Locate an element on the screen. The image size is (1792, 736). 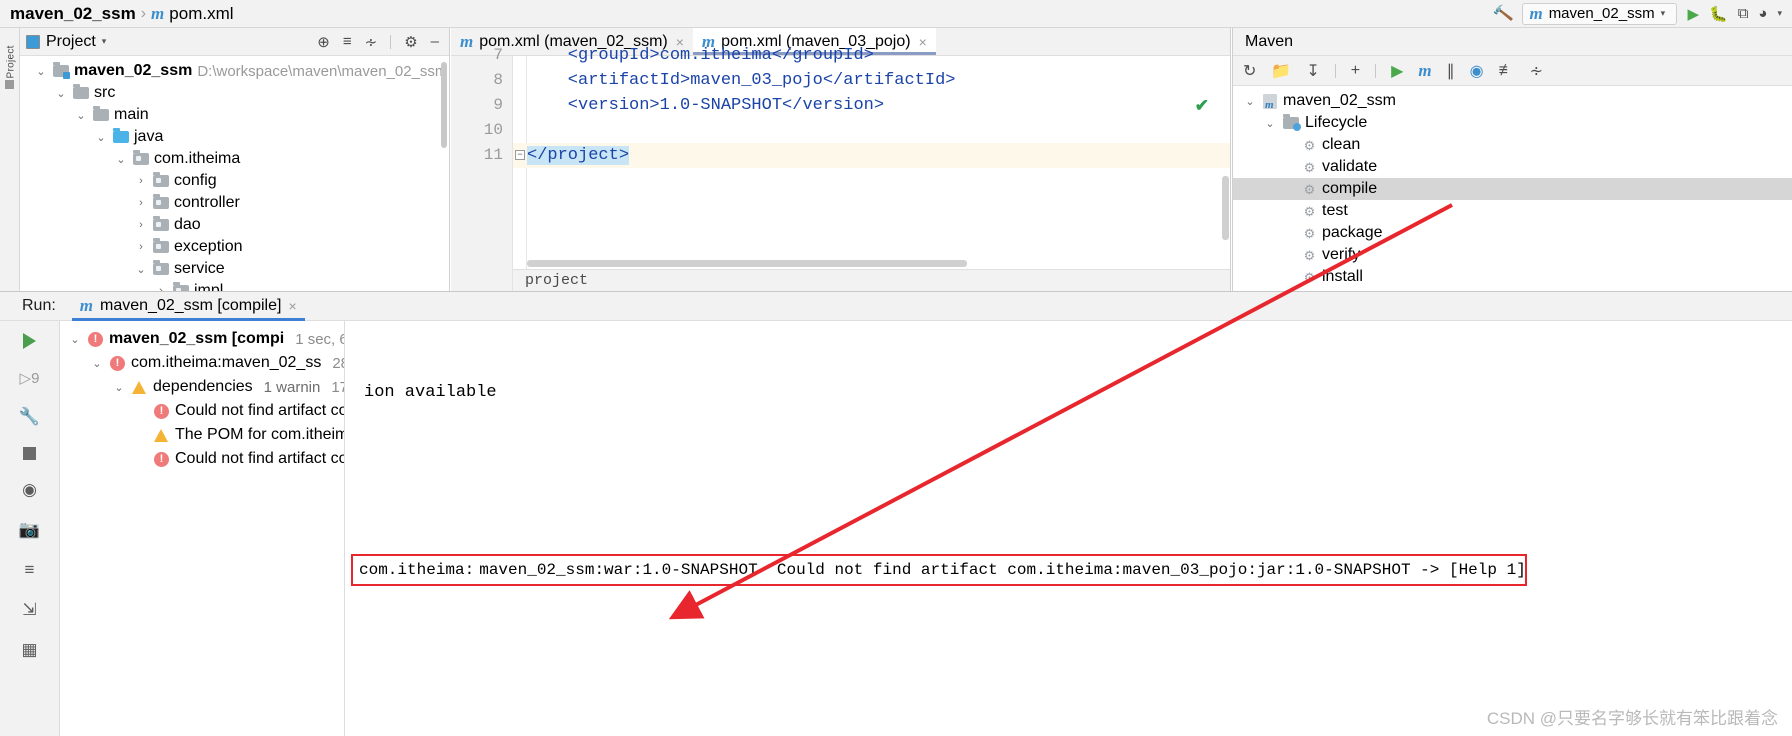
code-line-text: <version>1.0-SNAPSHOT</version> is located at coordinates (706, 105).